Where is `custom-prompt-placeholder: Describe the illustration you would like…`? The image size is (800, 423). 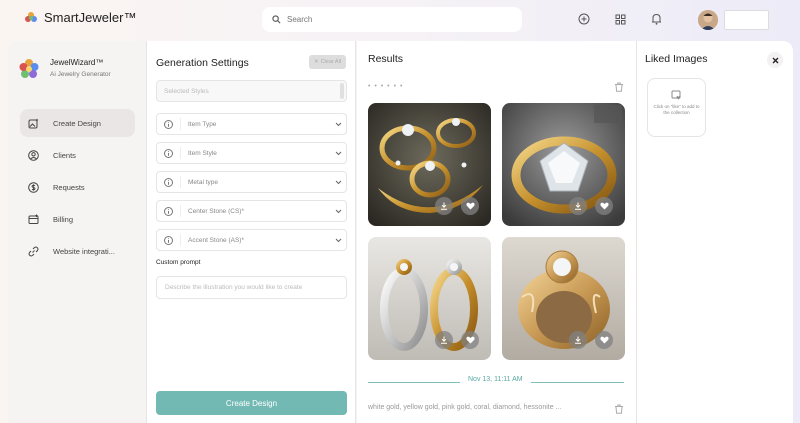 custom-prompt-placeholder: Describe the illustration you would like… is located at coordinates (234, 287).